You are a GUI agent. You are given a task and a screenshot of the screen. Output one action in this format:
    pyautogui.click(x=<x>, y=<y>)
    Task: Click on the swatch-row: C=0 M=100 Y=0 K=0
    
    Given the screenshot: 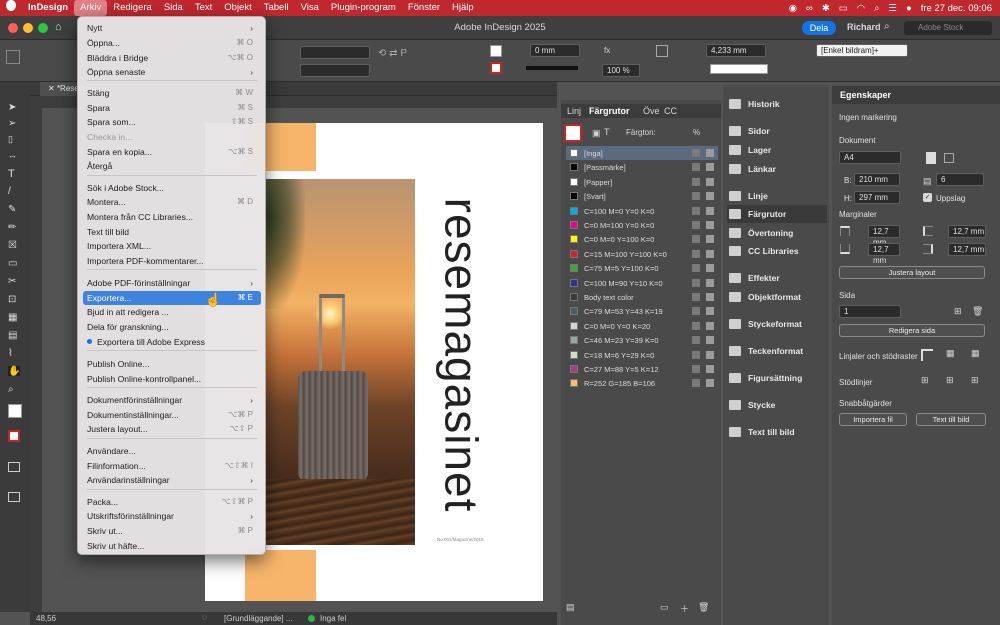 What is the action you would take?
    pyautogui.click(x=642, y=225)
    